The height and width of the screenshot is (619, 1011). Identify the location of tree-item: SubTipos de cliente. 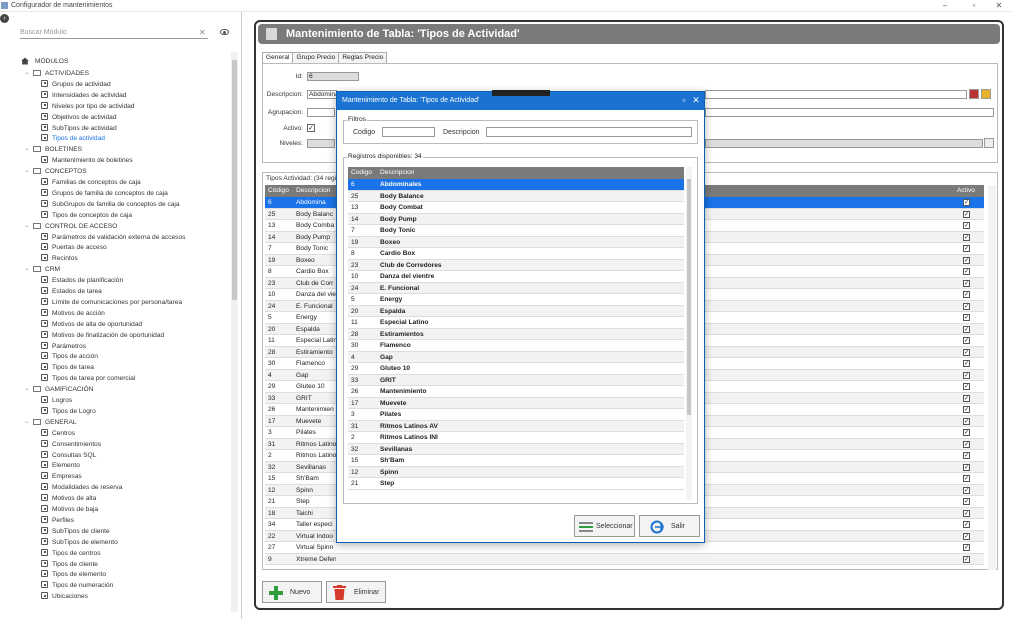
(75, 531).